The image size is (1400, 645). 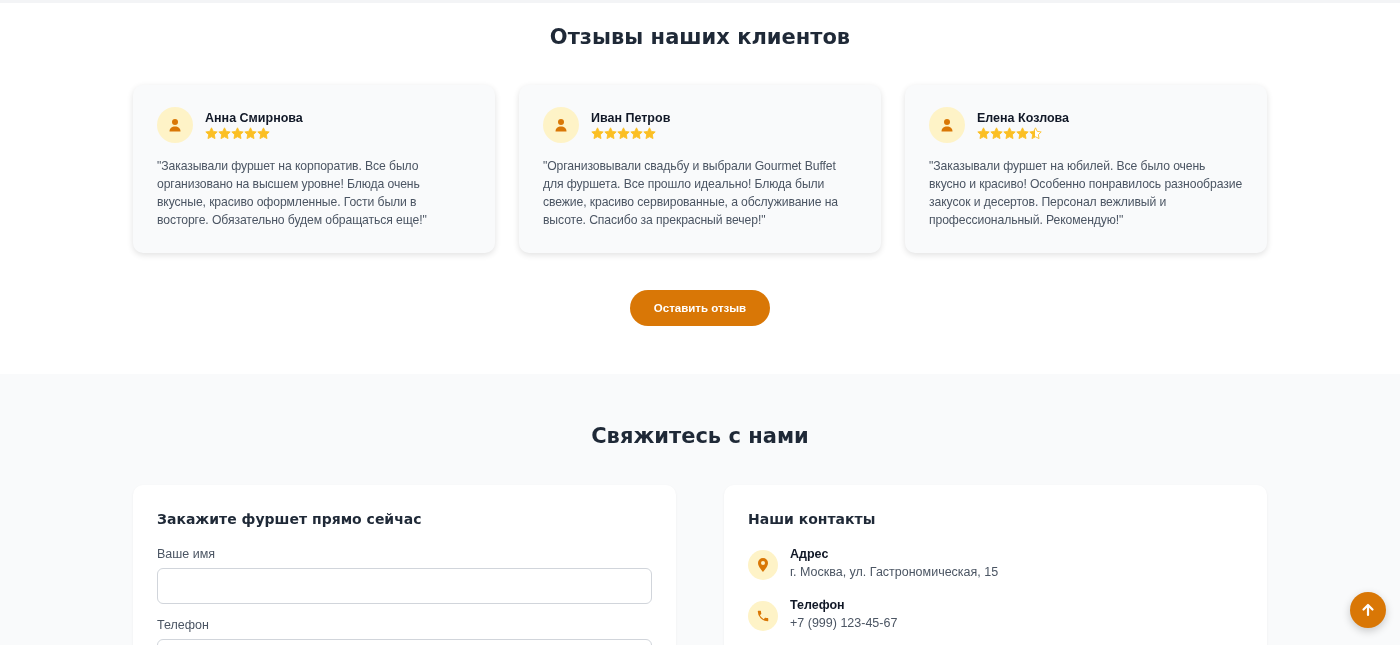 What do you see at coordinates (187, 554) in the screenshot?
I see `field-label: Ваше имя` at bounding box center [187, 554].